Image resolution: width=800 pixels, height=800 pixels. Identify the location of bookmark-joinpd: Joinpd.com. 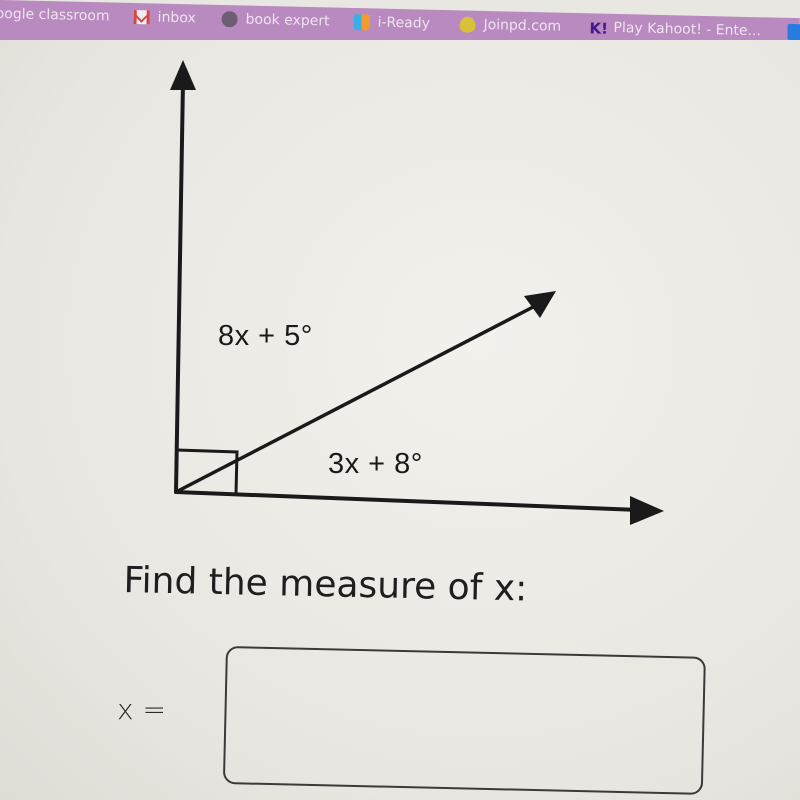
(510, 25).